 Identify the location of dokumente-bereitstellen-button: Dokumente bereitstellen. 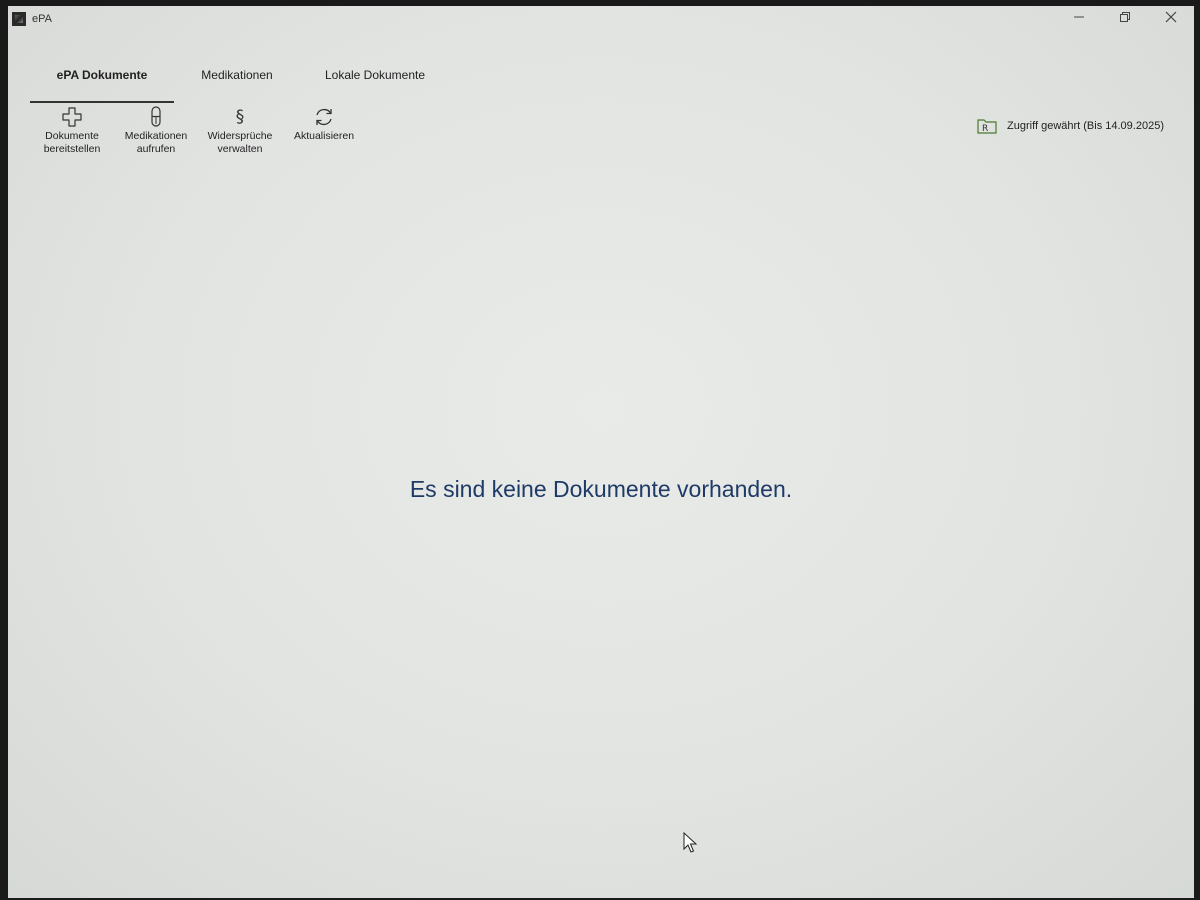
(72, 130).